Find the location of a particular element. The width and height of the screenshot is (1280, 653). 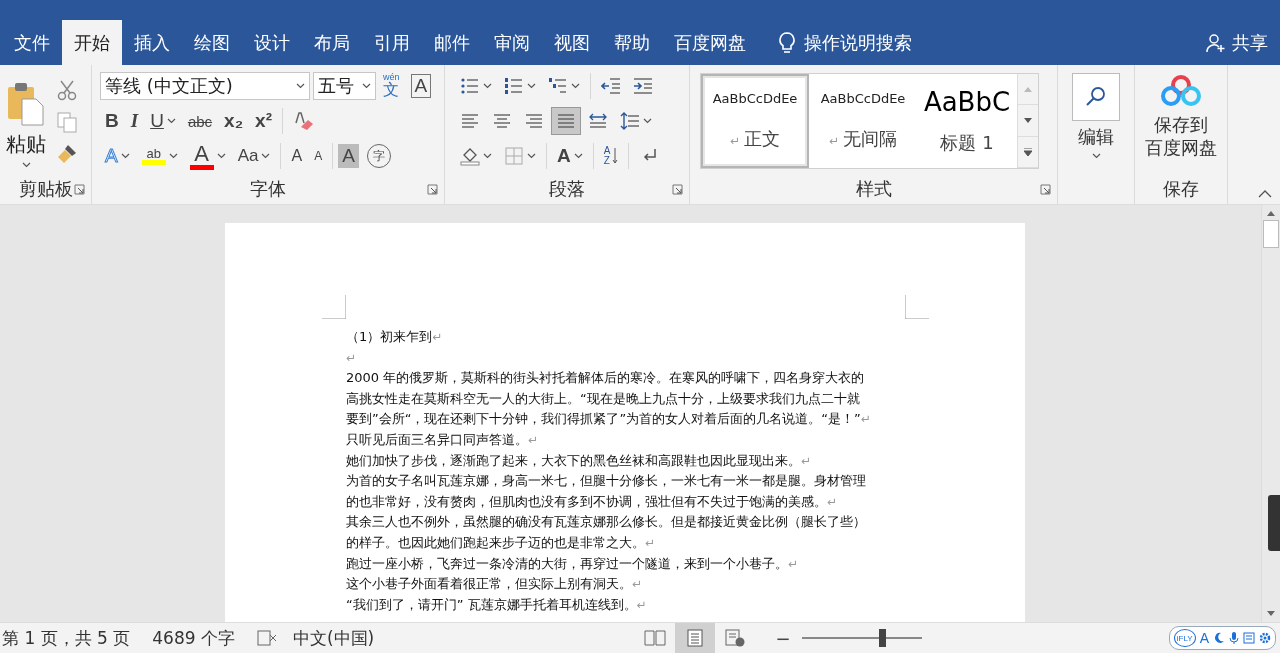

scroll-up-icon is located at coordinates (1271, 213).